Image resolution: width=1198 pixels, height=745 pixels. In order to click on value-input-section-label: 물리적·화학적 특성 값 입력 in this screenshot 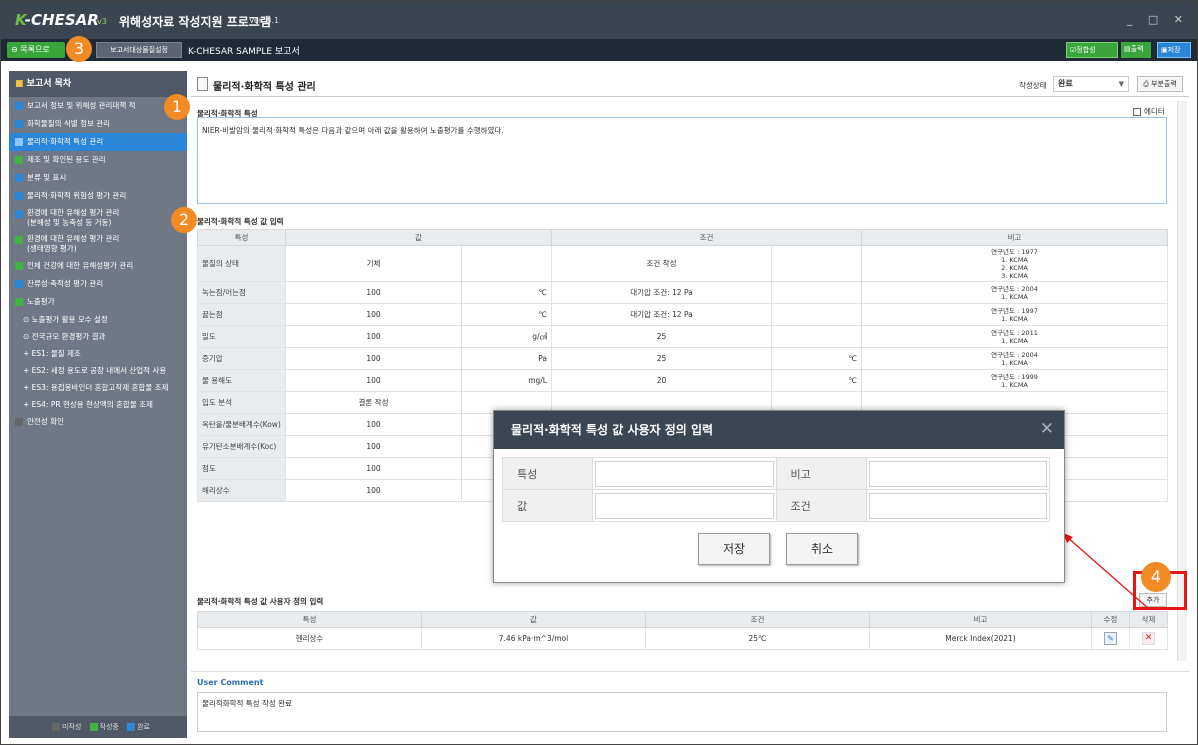, I will do `click(240, 221)`.